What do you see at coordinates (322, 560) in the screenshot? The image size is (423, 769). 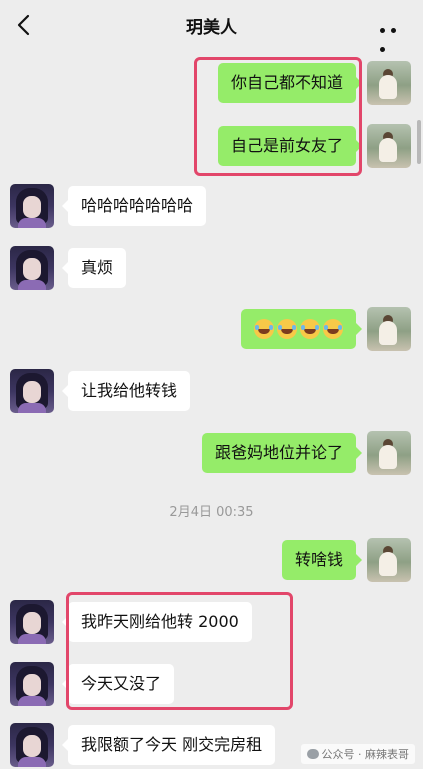 I see `message-bubble-out: 转啥钱` at bounding box center [322, 560].